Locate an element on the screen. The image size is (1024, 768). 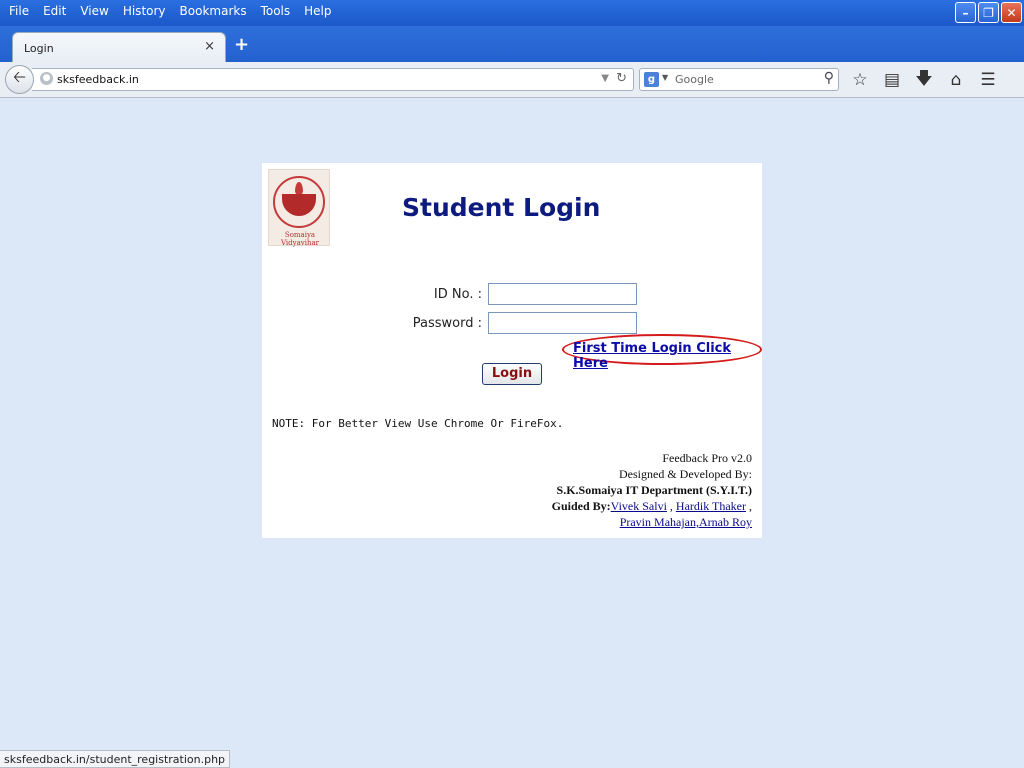
bookmark-star-icon: ☆ is located at coordinates (860, 80).